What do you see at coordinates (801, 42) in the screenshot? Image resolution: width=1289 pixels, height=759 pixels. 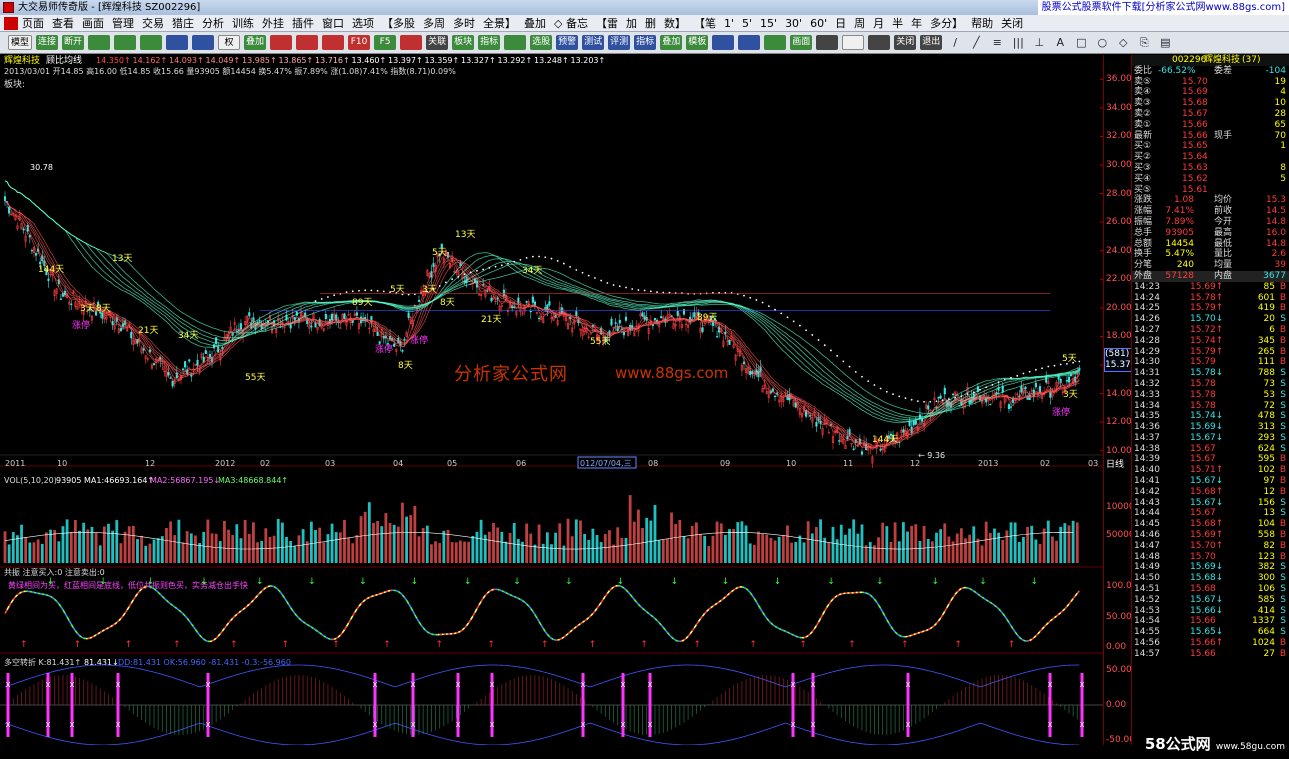 I see `toolbar-button-30: 画面` at bounding box center [801, 42].